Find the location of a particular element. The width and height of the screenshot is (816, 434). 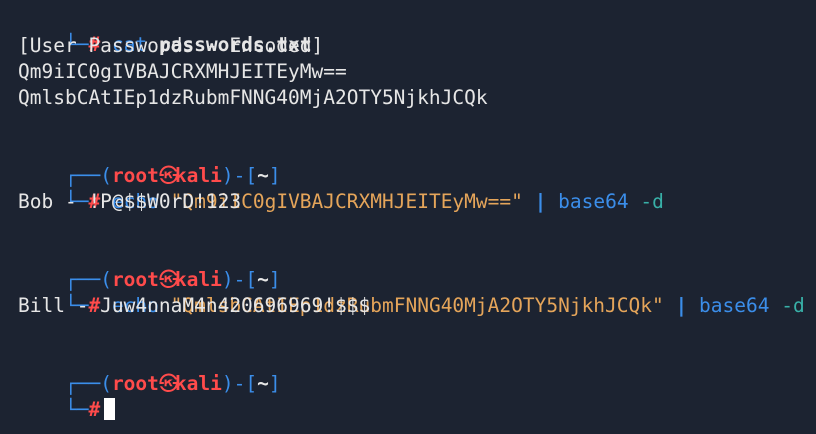

output-decoded-1: Bob - !P@$$W0rD!123 is located at coordinates (130, 201).